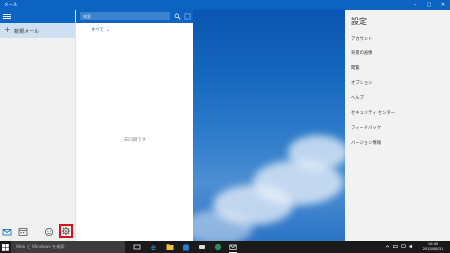 Image resolution: width=450 pixels, height=253 pixels. What do you see at coordinates (233, 248) in the screenshot?
I see `mail-app-taskbar-icon` at bounding box center [233, 248].